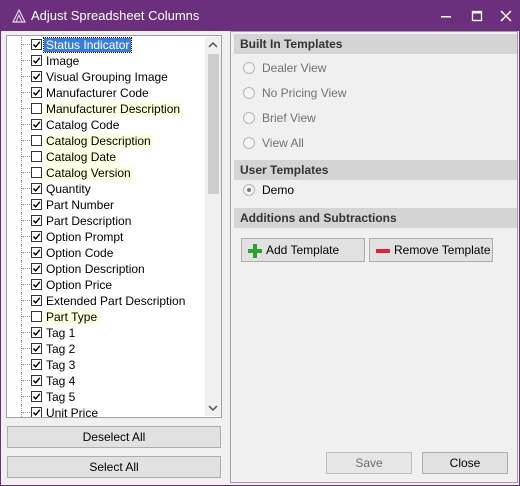 This screenshot has width=520, height=486. What do you see at coordinates (105, 397) in the screenshot?
I see `column-row: Tag 5` at bounding box center [105, 397].